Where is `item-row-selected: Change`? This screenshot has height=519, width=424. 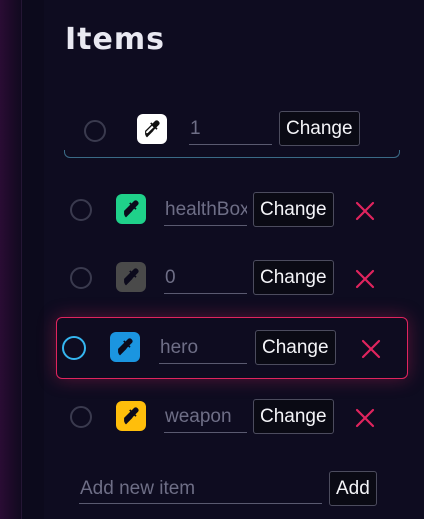
item-row-selected: Change is located at coordinates (212, 348).